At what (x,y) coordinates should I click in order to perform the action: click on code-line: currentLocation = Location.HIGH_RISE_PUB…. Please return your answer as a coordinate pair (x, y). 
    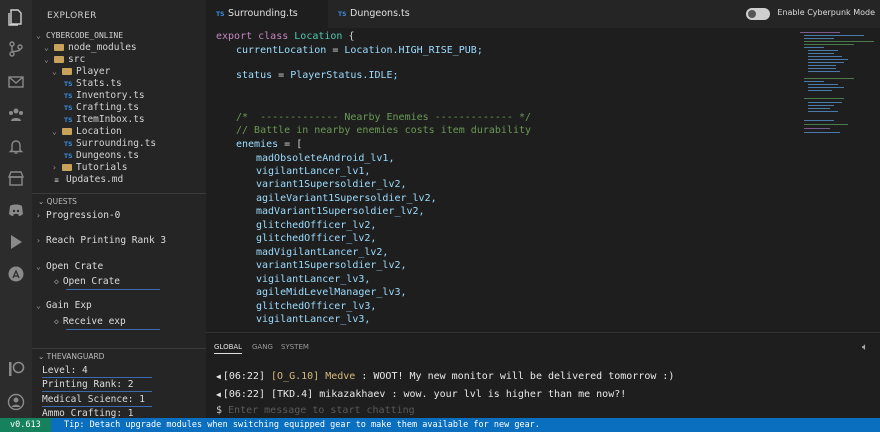
    Looking at the image, I should click on (359, 50).